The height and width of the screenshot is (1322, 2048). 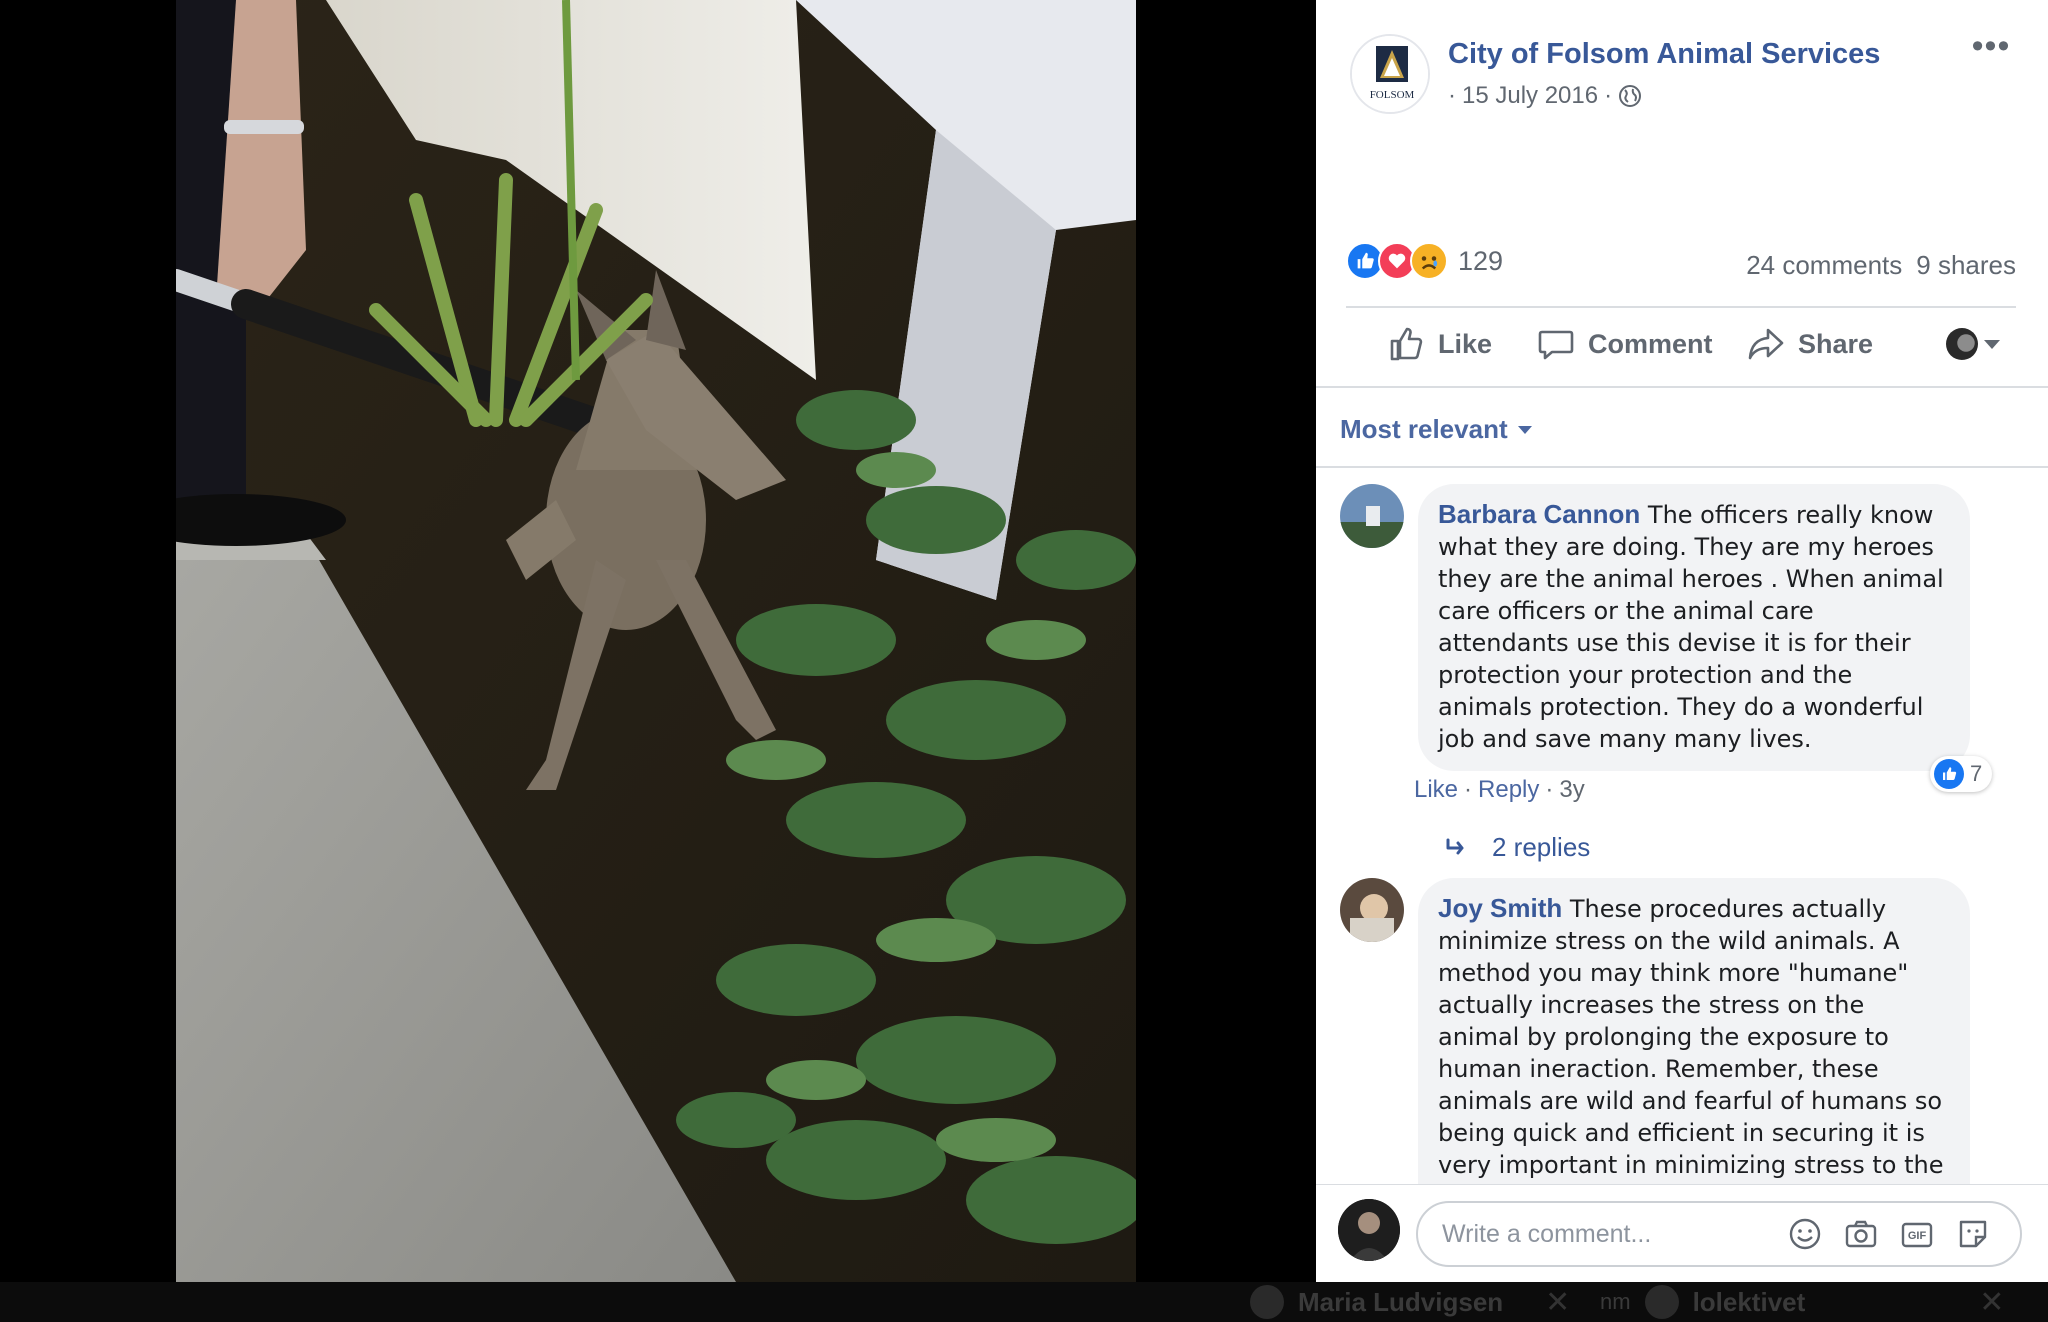 I want to click on share-button-label: Share, so click(x=1836, y=343).